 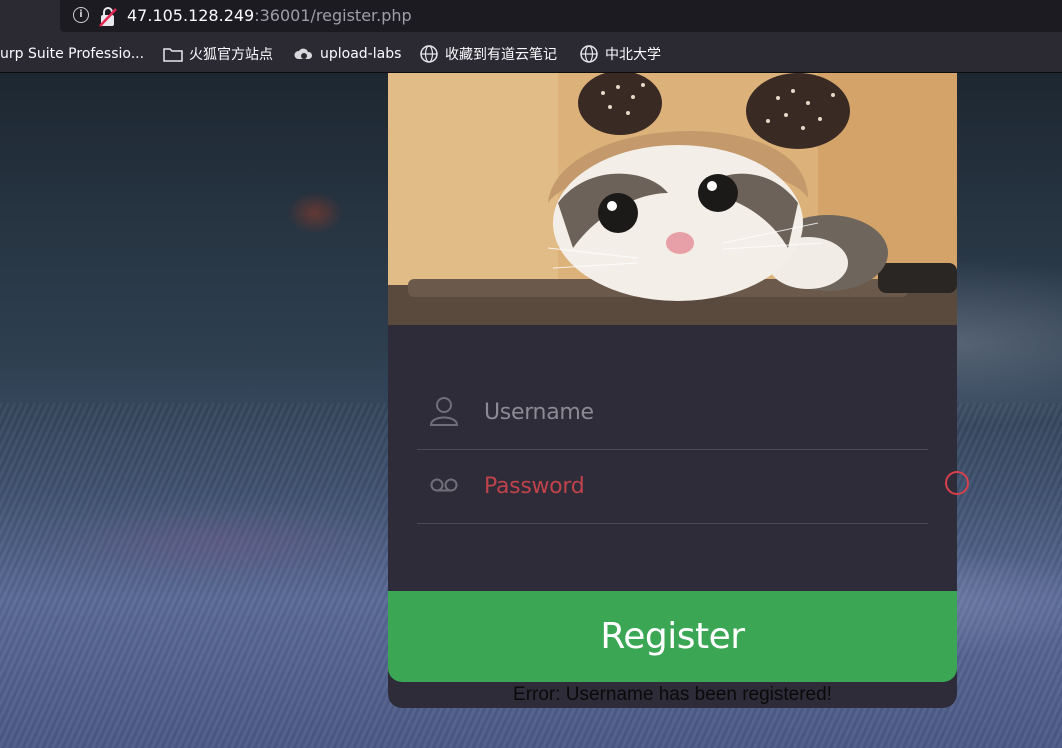 What do you see at coordinates (539, 412) in the screenshot?
I see `username-placeholder: Username` at bounding box center [539, 412].